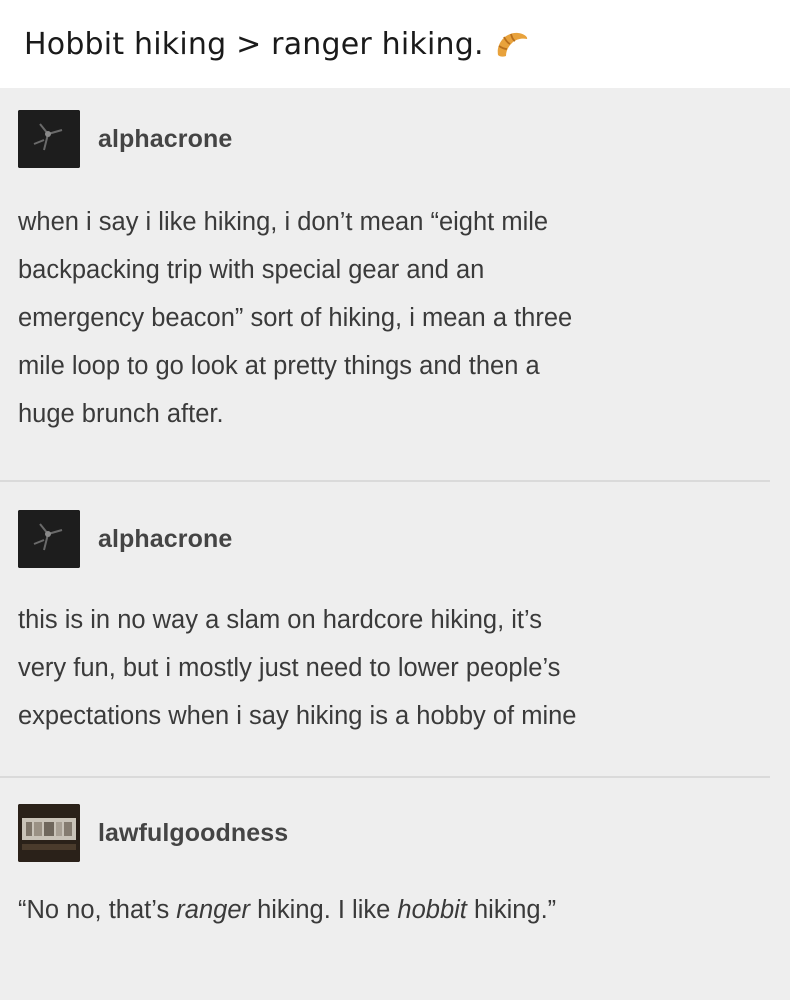  I want to click on croissant-icon, so click(512, 44).